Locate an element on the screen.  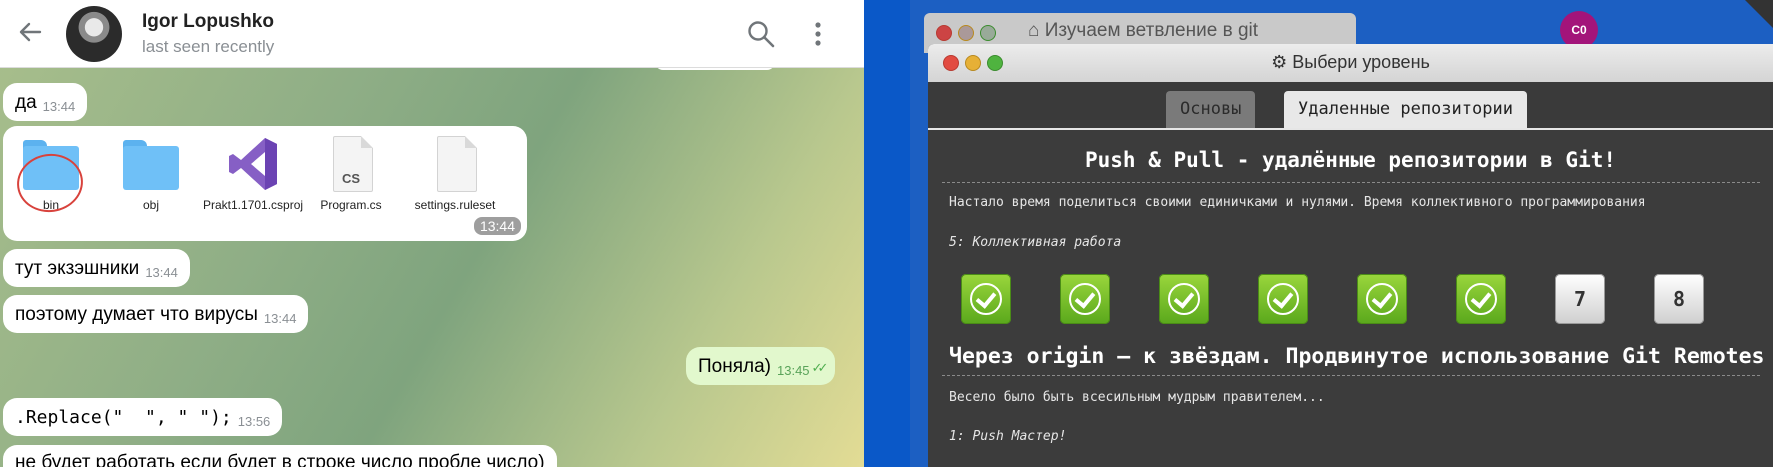
tab-basics: Основы is located at coordinates (1211, 109).